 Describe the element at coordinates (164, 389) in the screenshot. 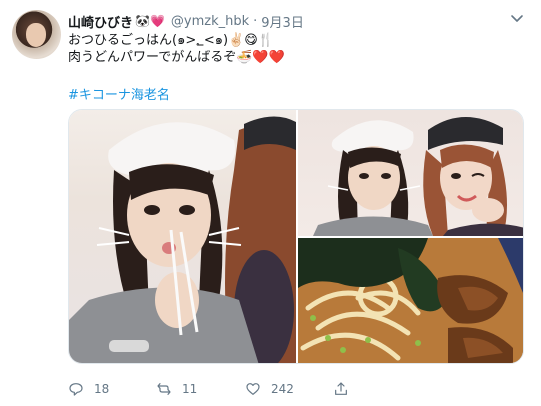

I see `retweet-icon` at that location.